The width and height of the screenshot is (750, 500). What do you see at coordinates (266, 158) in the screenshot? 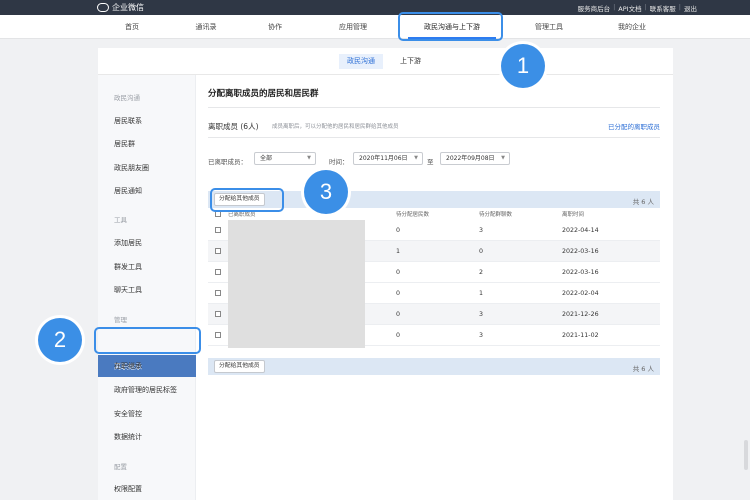
I see `member-select-value: 全部` at bounding box center [266, 158].